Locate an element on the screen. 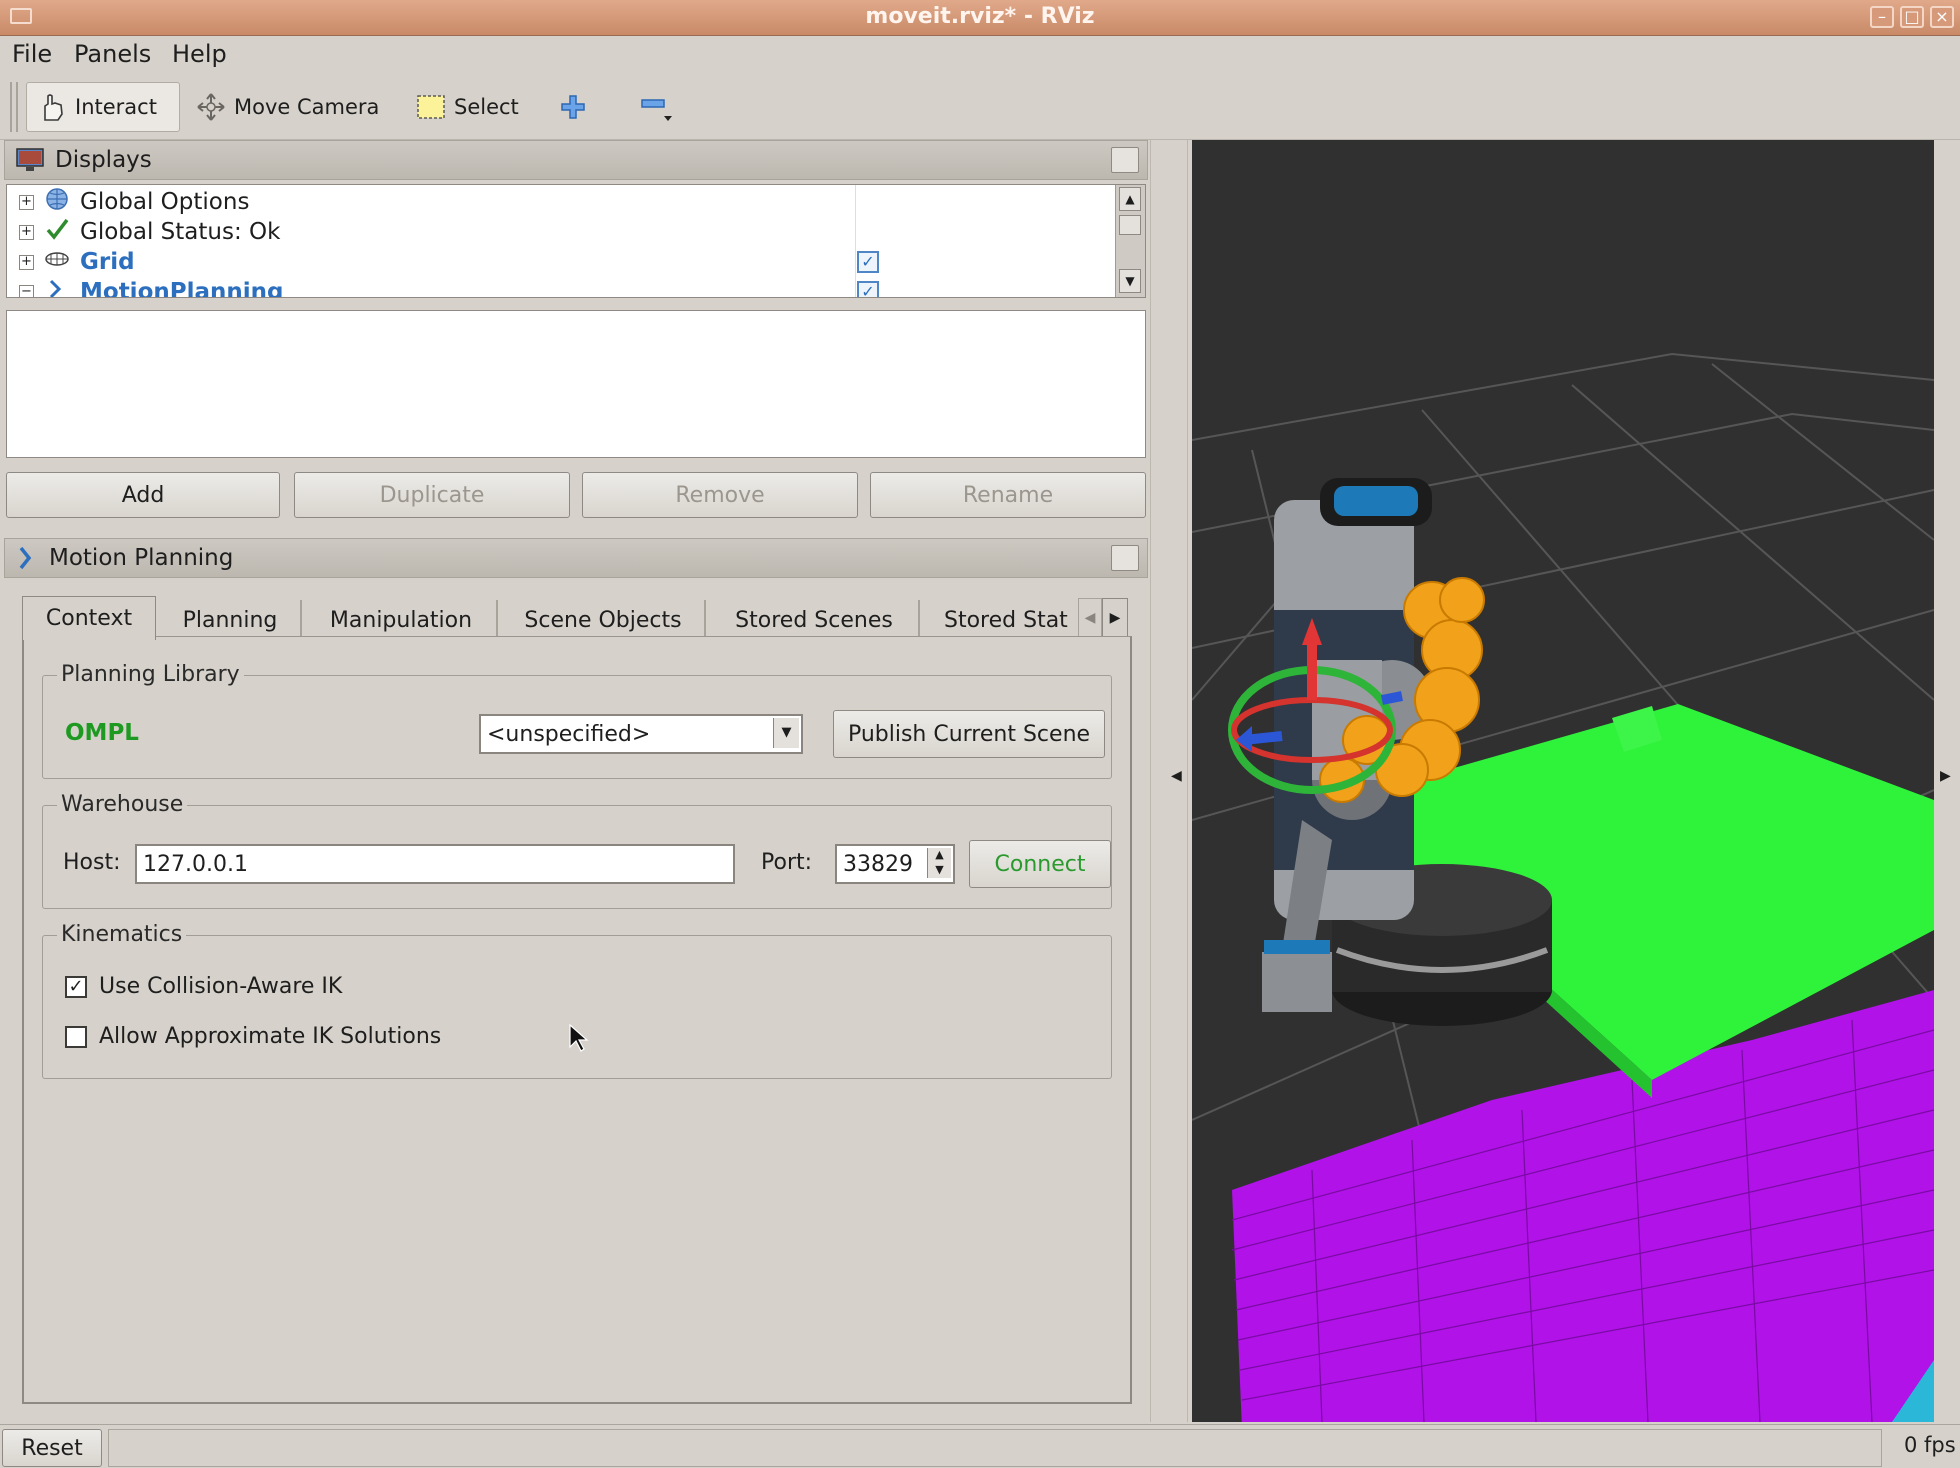 This screenshot has height=1468, width=1960. host-input: 127.0.0.1 is located at coordinates (435, 864).